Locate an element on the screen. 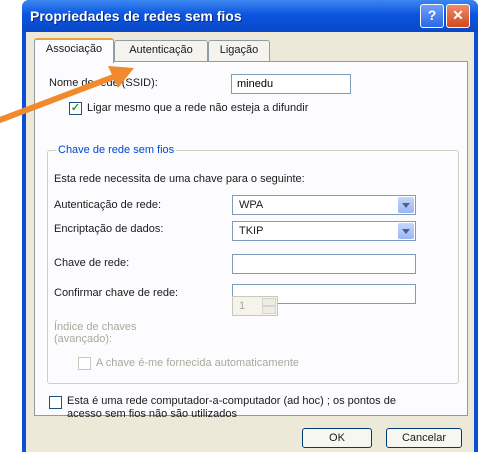  annotation-arrow-shaft is located at coordinates (59, 98).